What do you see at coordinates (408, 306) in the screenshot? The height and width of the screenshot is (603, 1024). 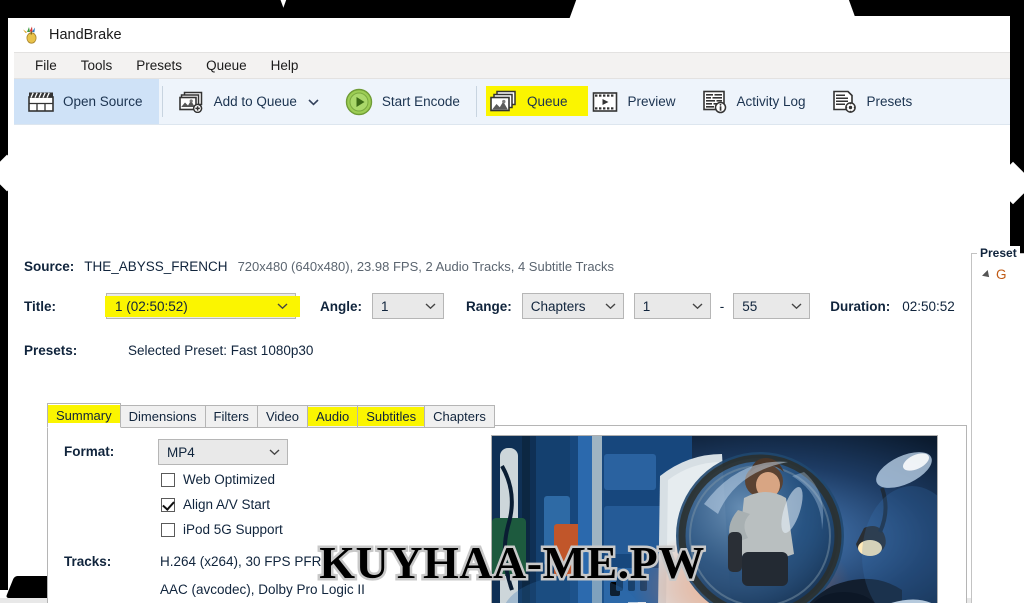 I see `angle-select: 1` at bounding box center [408, 306].